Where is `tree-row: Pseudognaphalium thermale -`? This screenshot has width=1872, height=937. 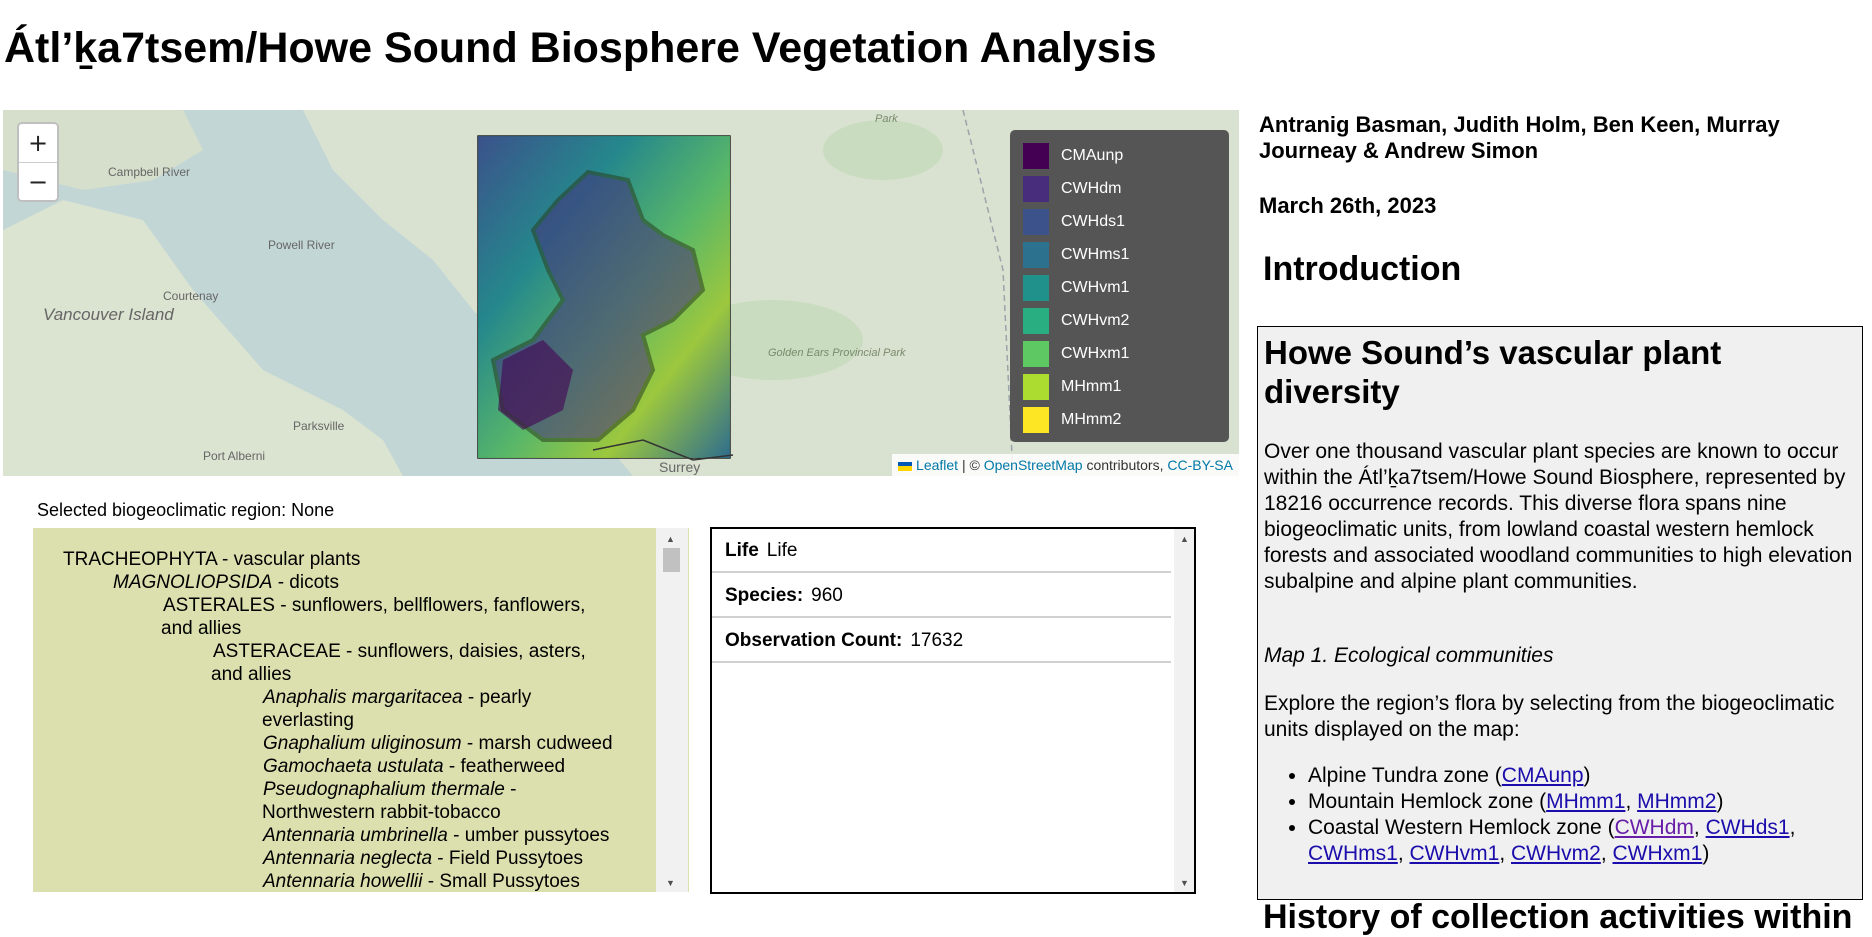
tree-row: Pseudognaphalium thermale - is located at coordinates (390, 789).